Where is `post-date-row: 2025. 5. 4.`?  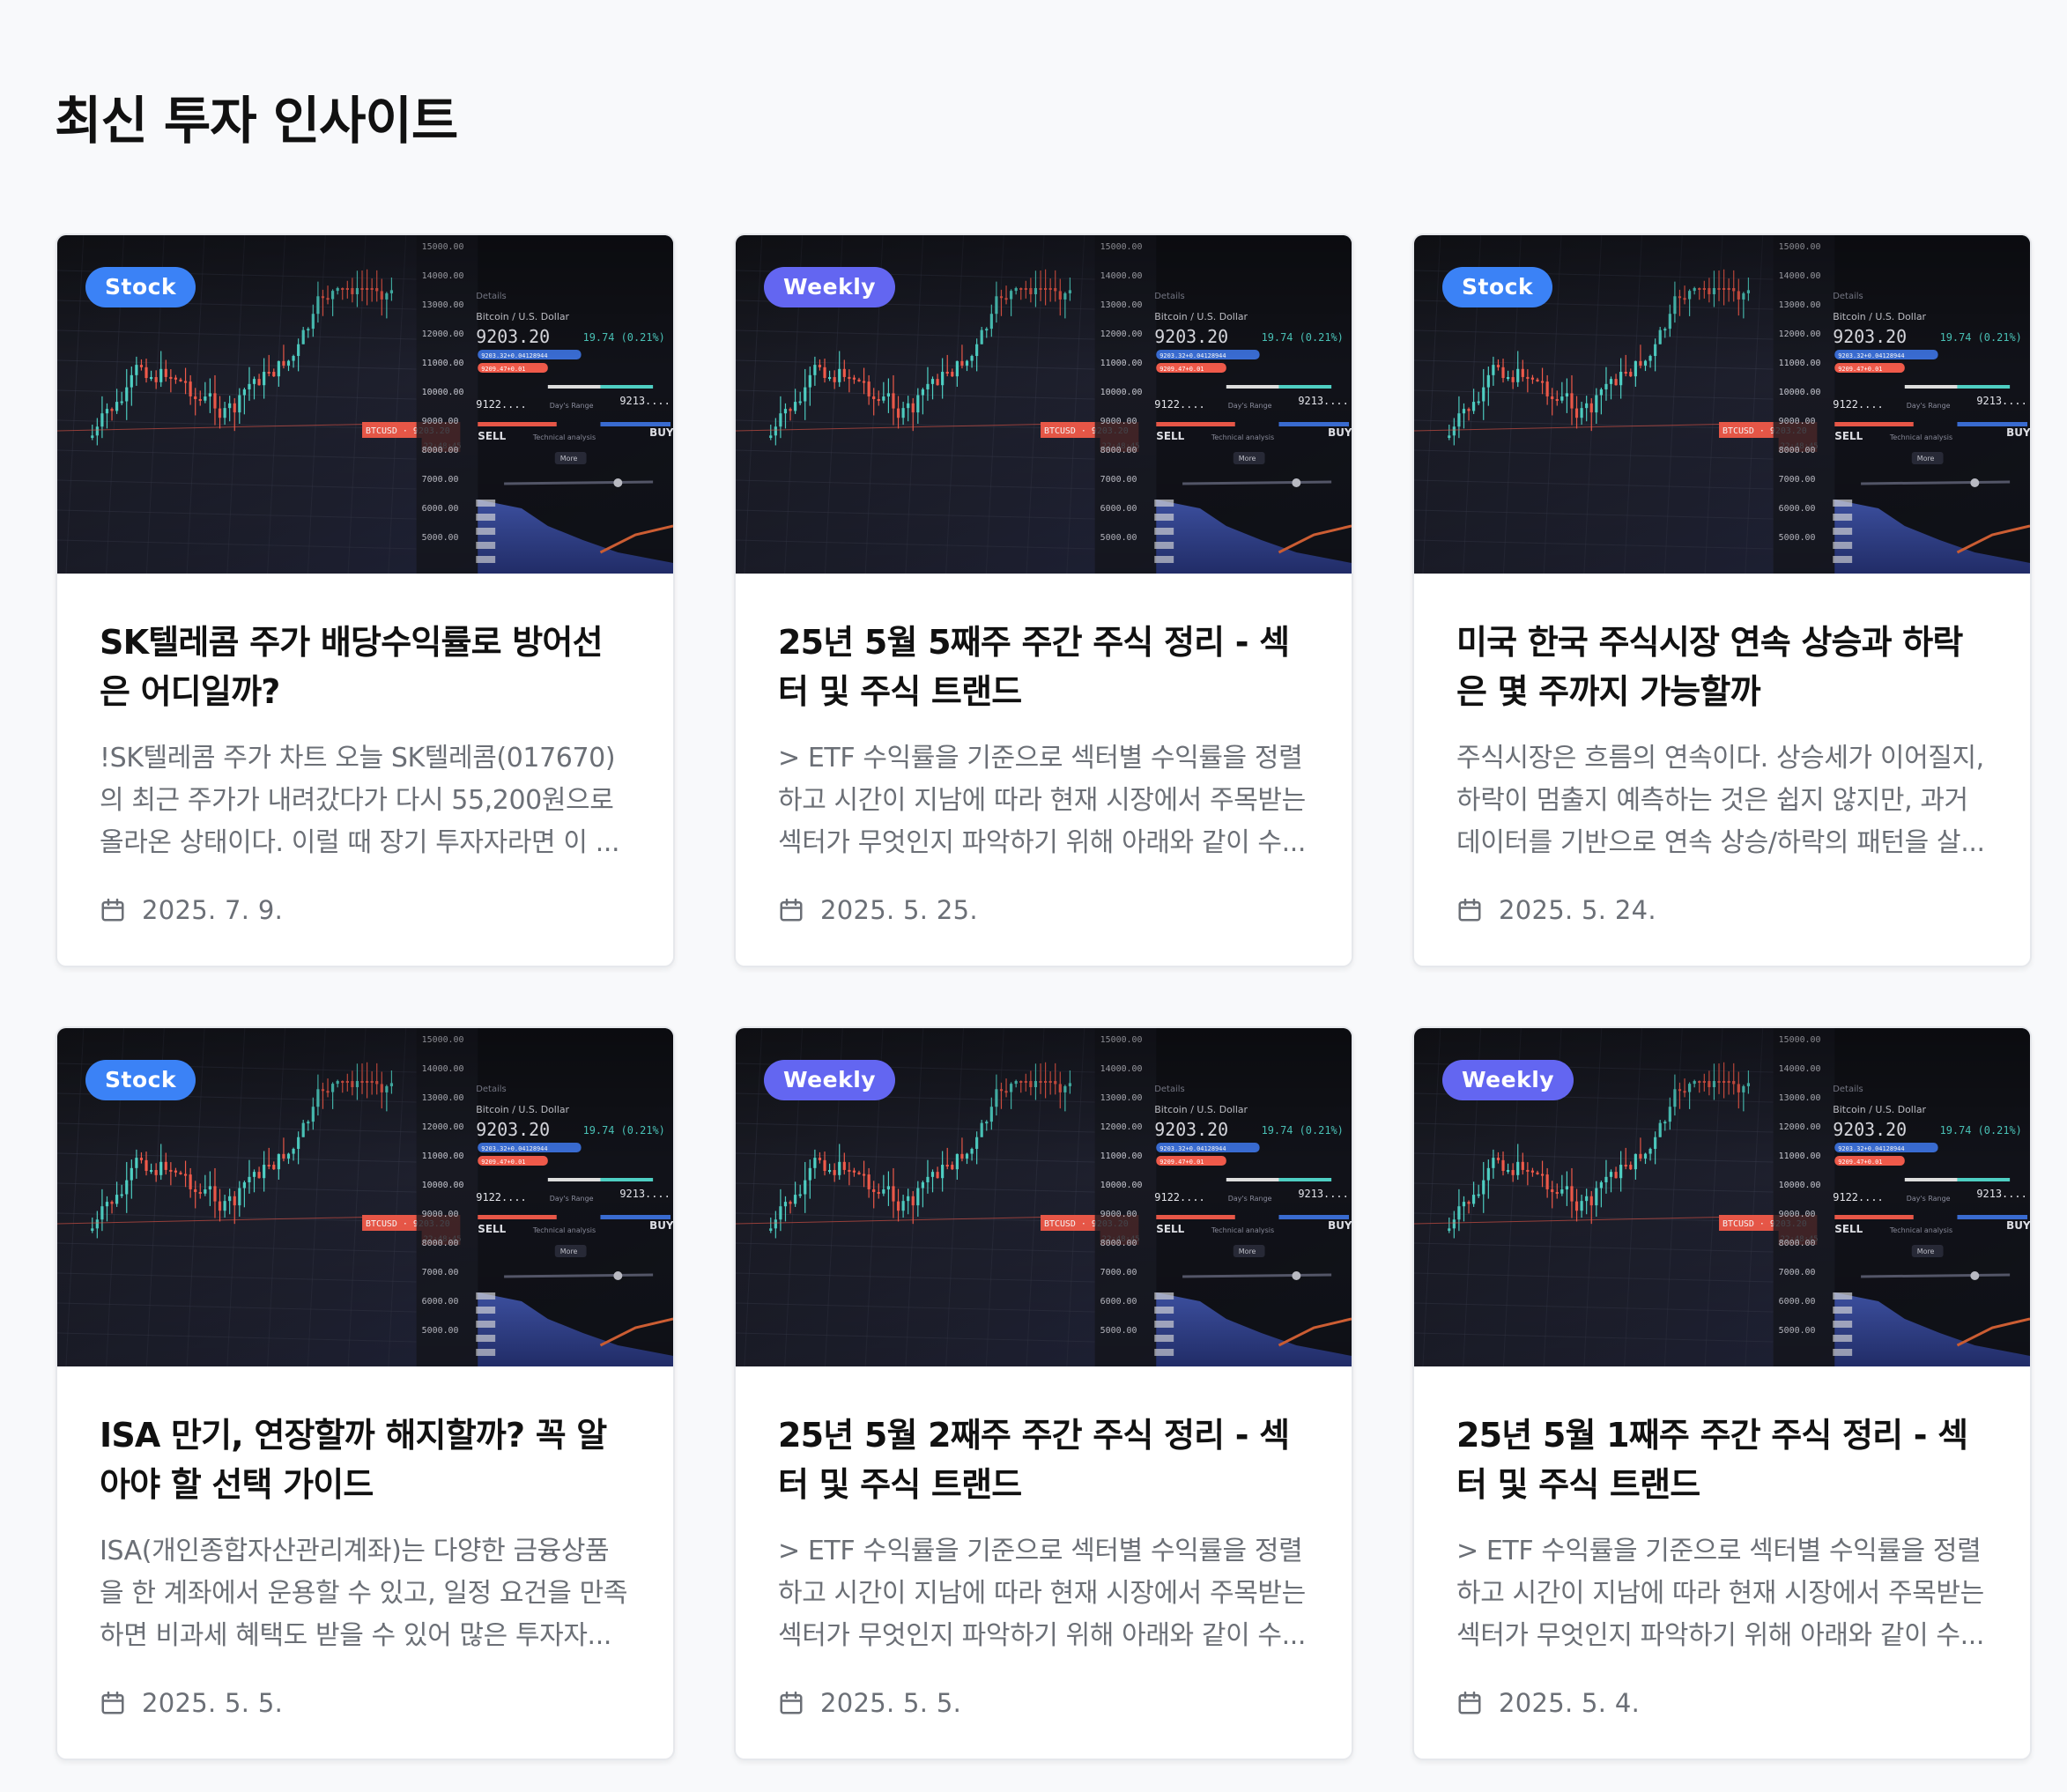
post-date-row: 2025. 5. 4. is located at coordinates (1722, 1703).